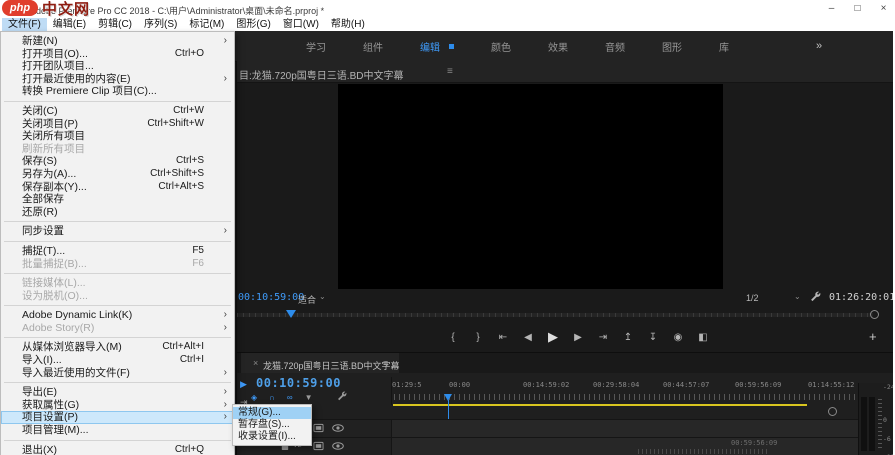 This screenshot has width=895, height=455. What do you see at coordinates (857, 9) in the screenshot?
I see `maximize-button: □` at bounding box center [857, 9].